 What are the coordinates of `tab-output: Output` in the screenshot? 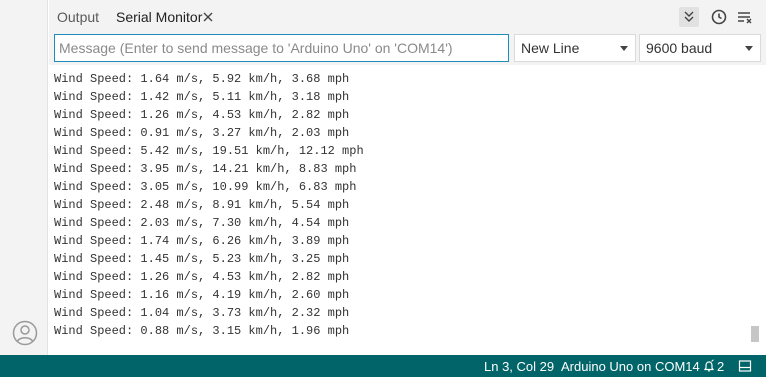 It's located at (78, 16).